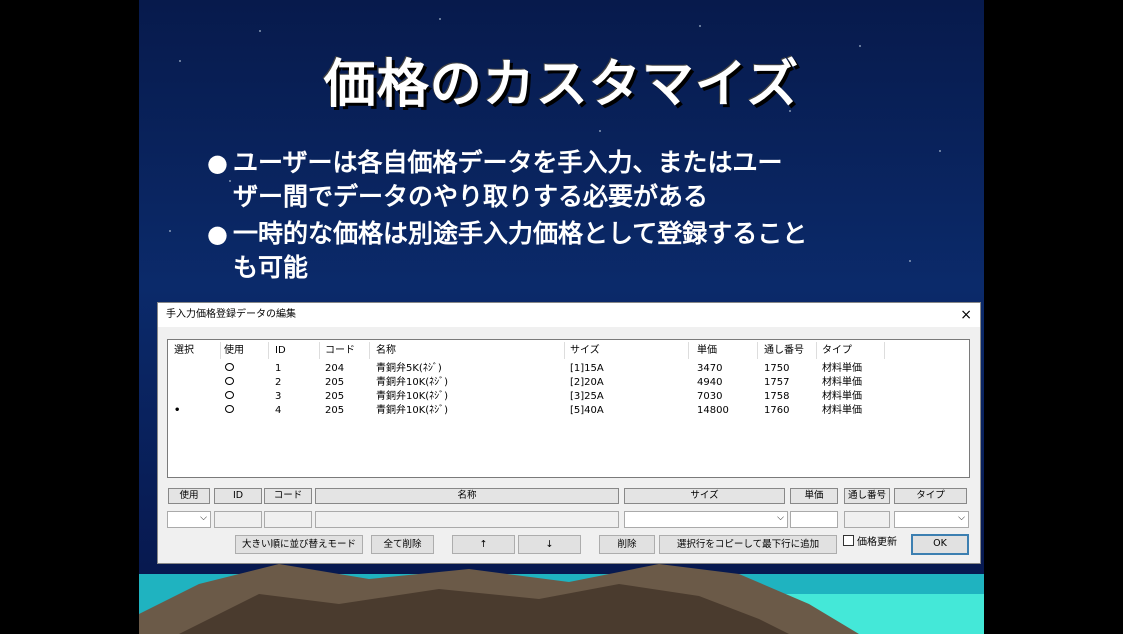 This screenshot has width=1123, height=634. I want to click on col-header-select: 選択, so click(197, 350).